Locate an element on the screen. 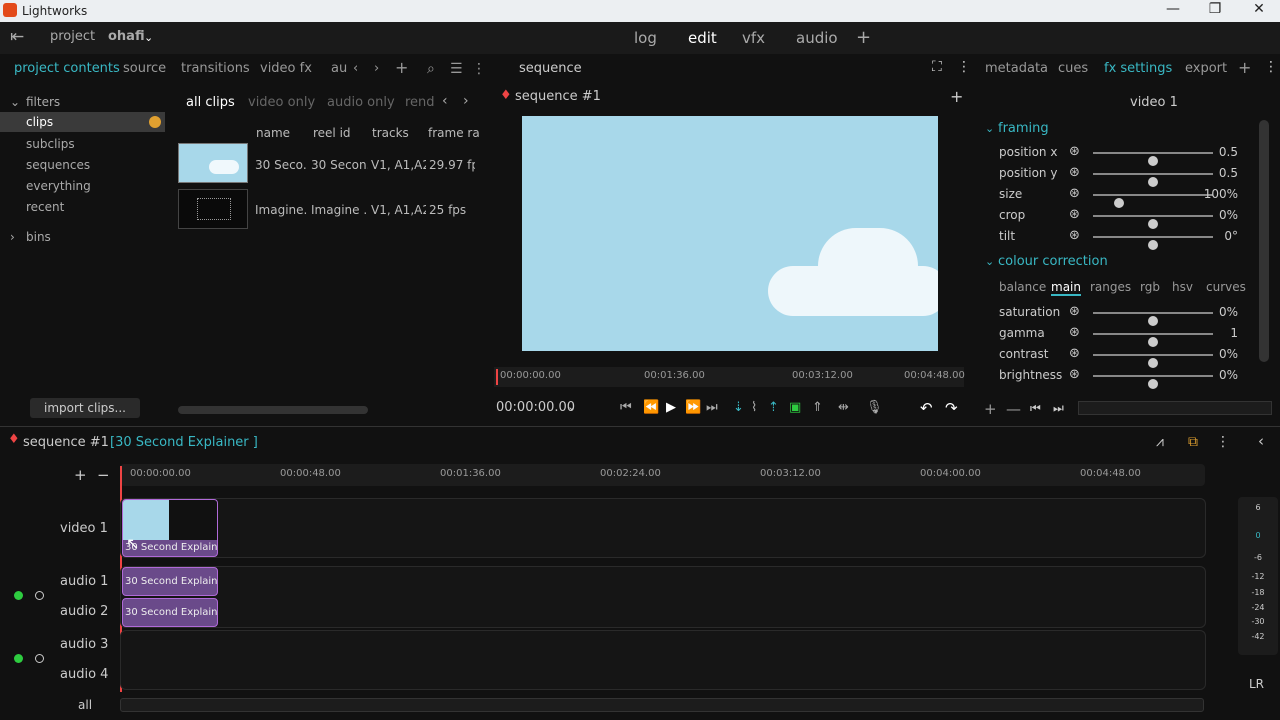  slider-value: 100% is located at coordinates (1221, 194).